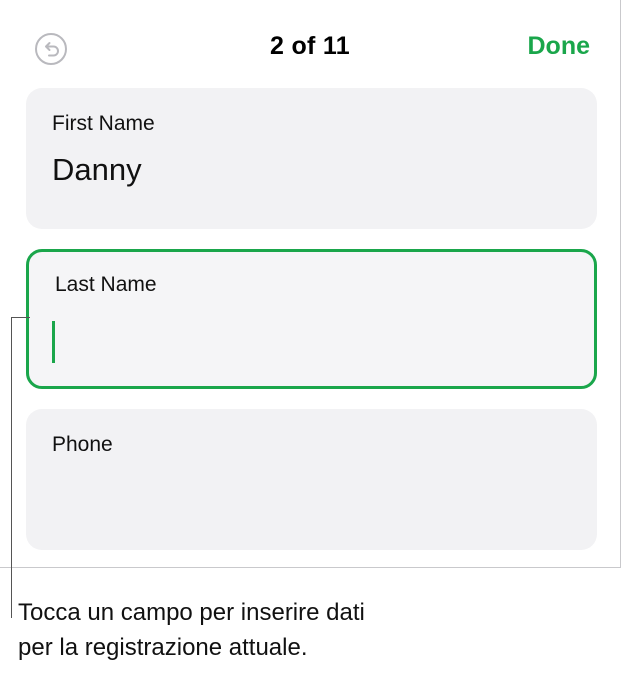  Describe the element at coordinates (103, 123) in the screenshot. I see `field-label: First Name` at that location.